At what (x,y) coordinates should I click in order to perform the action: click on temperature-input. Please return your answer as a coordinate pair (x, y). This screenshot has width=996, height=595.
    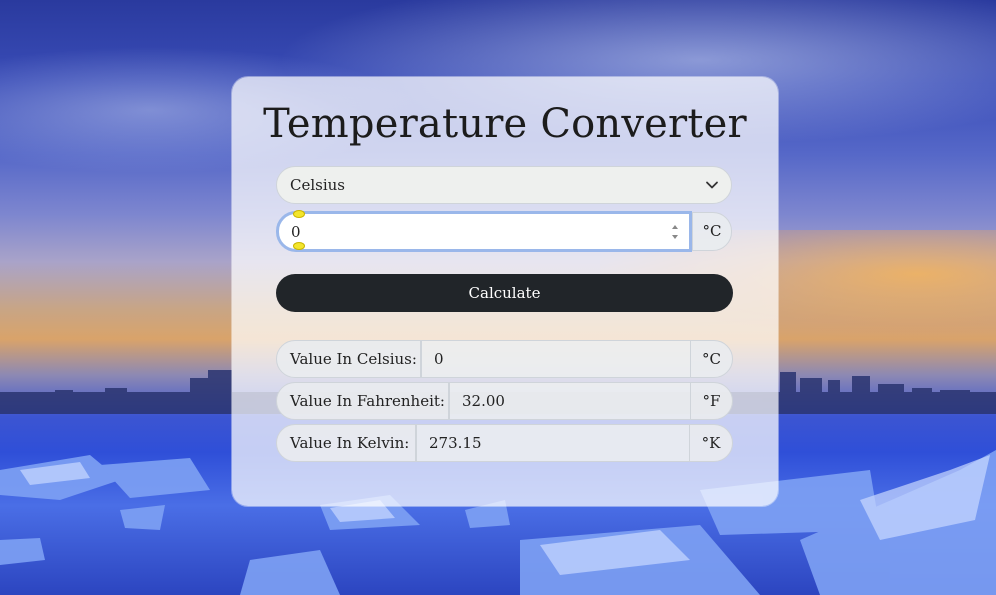
    Looking at the image, I should click on (471, 232).